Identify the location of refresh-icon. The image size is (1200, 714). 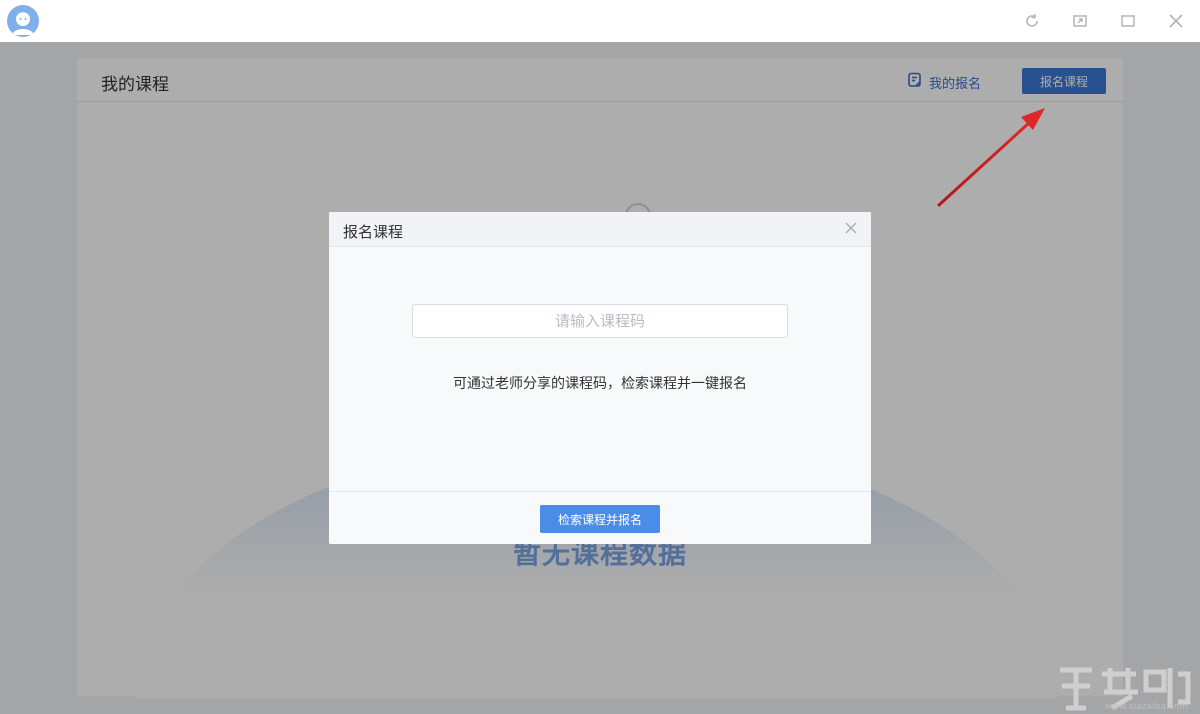
(1032, 21).